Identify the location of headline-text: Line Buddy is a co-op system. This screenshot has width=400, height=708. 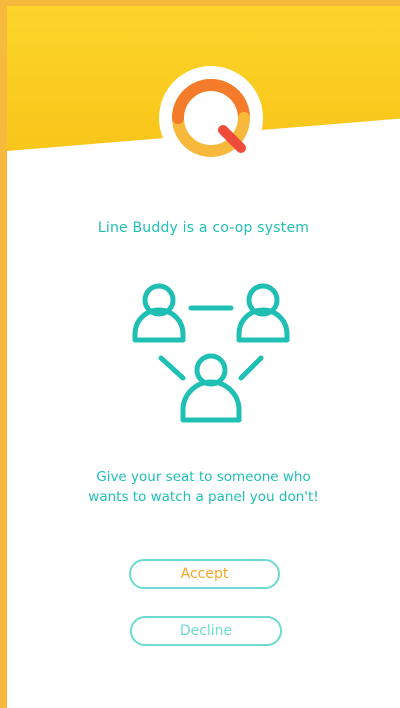
(203, 228).